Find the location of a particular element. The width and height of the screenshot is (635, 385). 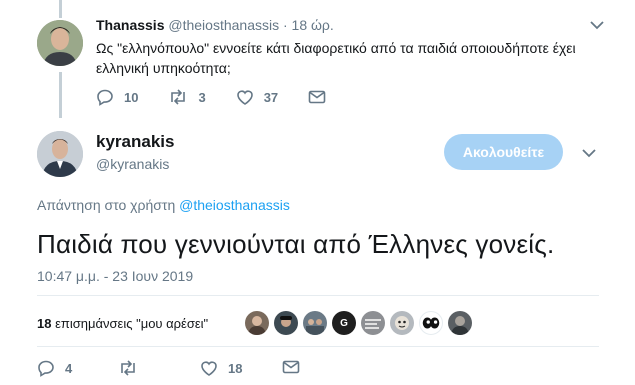

likes-summary-count: 18 is located at coordinates (44, 323).